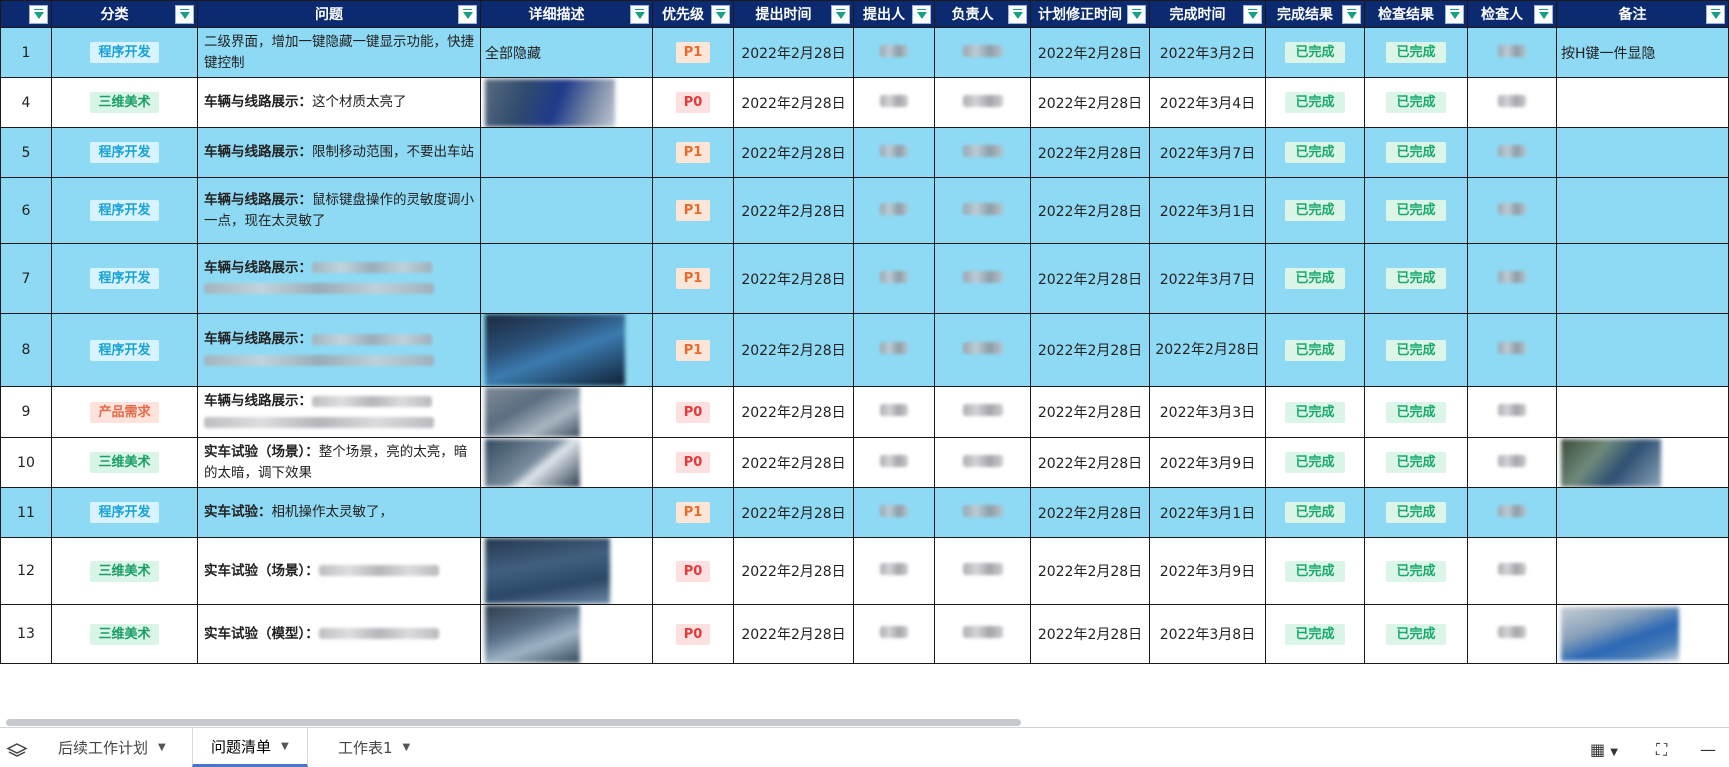  Describe the element at coordinates (339, 52) in the screenshot. I see `issue-cell: 二级界面，增加一键隐藏一键显示功能，快捷键控制` at that location.